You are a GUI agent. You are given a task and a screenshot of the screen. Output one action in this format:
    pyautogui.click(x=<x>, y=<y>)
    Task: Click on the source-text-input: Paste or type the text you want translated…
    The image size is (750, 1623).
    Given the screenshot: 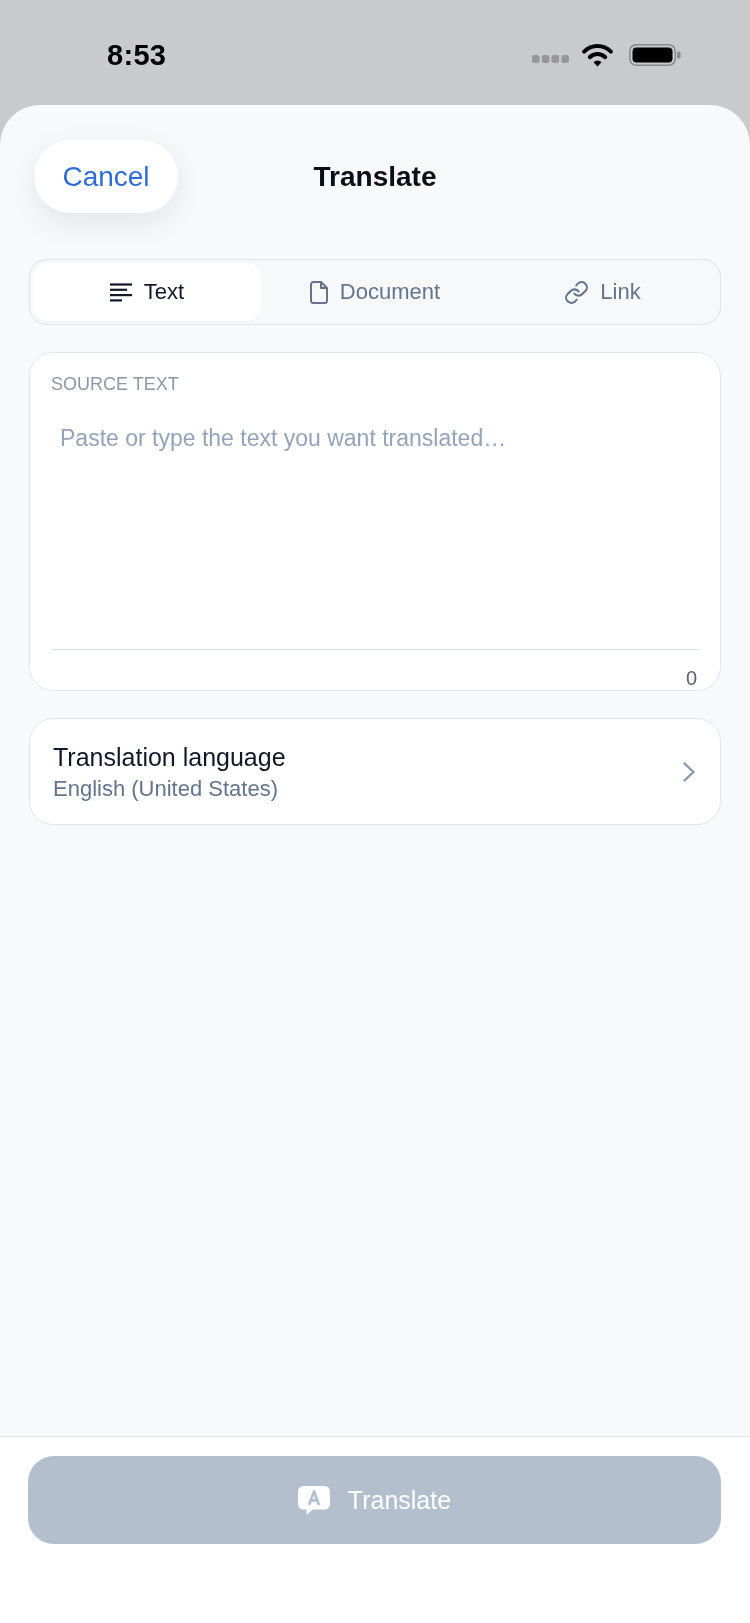 What is the action you would take?
    pyautogui.click(x=375, y=532)
    